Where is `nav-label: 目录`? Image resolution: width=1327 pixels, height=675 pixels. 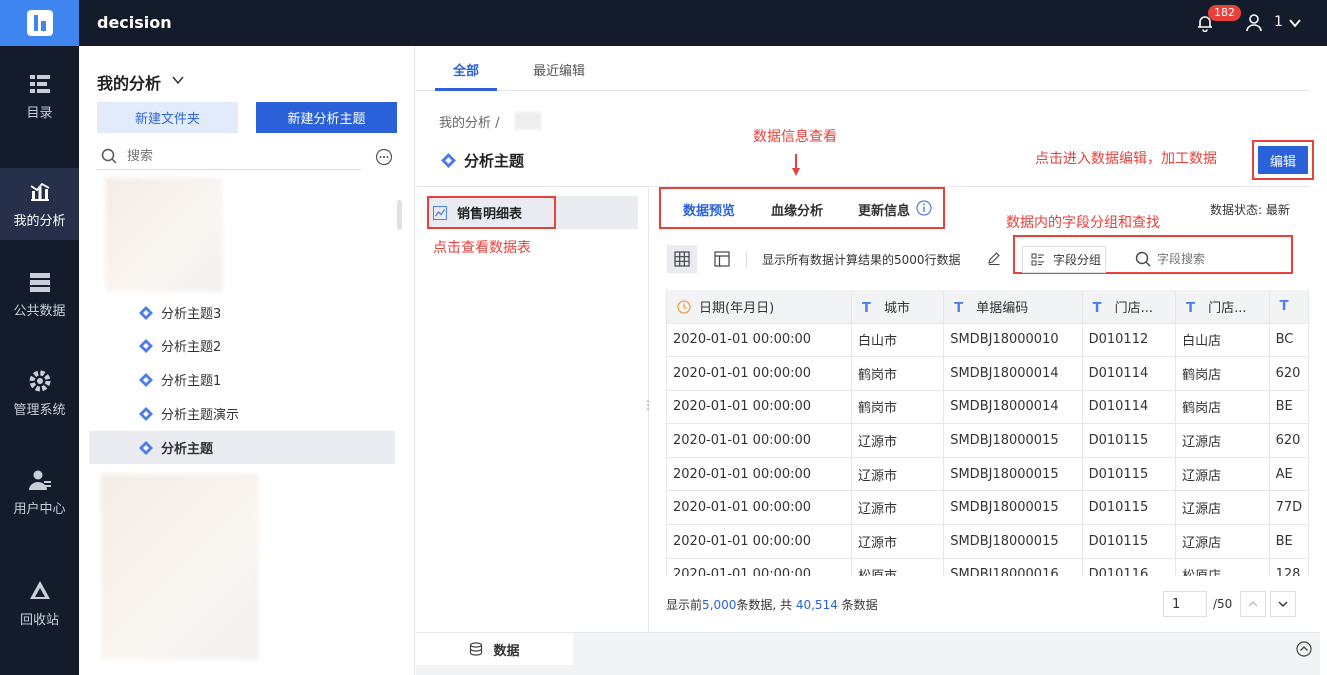 nav-label: 目录 is located at coordinates (39, 113).